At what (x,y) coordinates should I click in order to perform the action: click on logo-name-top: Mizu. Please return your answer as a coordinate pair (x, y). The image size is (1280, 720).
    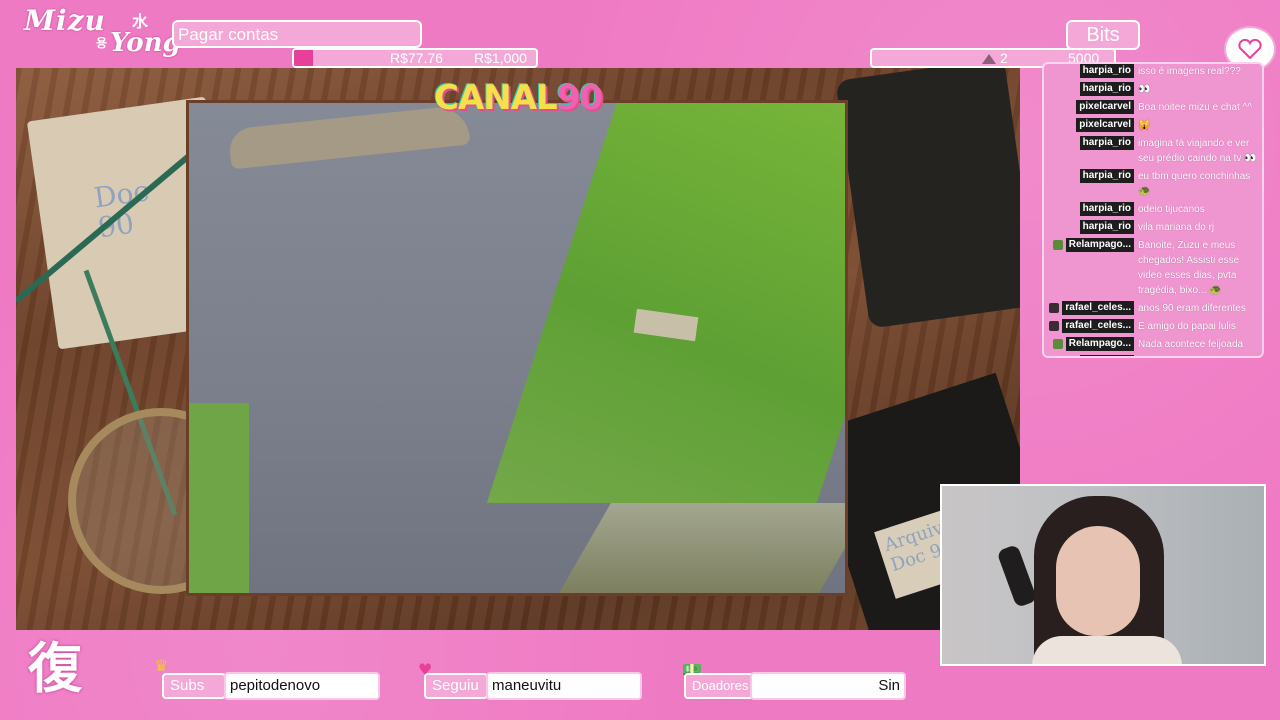
    Looking at the image, I should click on (65, 20).